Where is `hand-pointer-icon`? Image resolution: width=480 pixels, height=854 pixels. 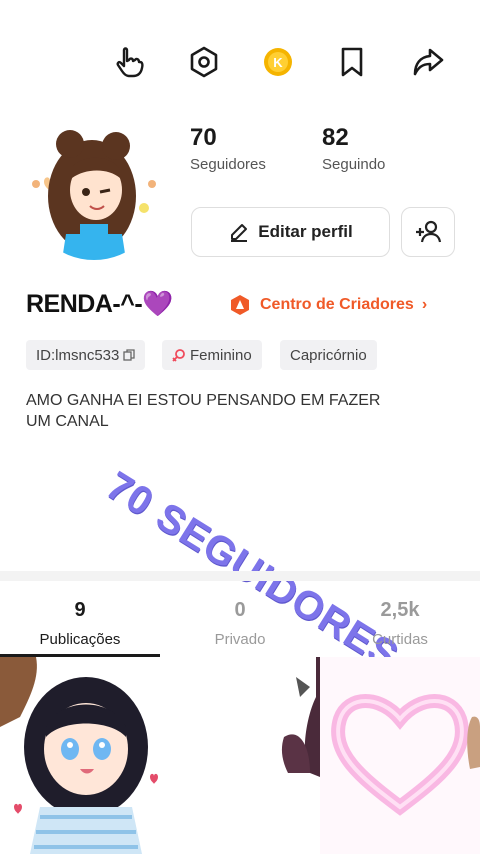 hand-pointer-icon is located at coordinates (130, 62).